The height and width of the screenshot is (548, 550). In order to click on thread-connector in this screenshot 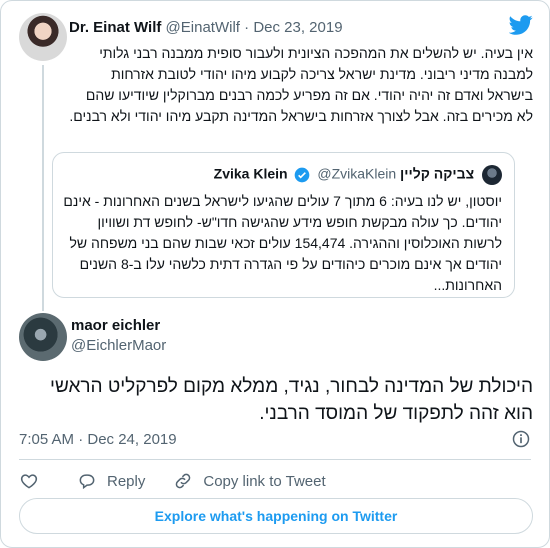, I will do `click(43, 188)`.